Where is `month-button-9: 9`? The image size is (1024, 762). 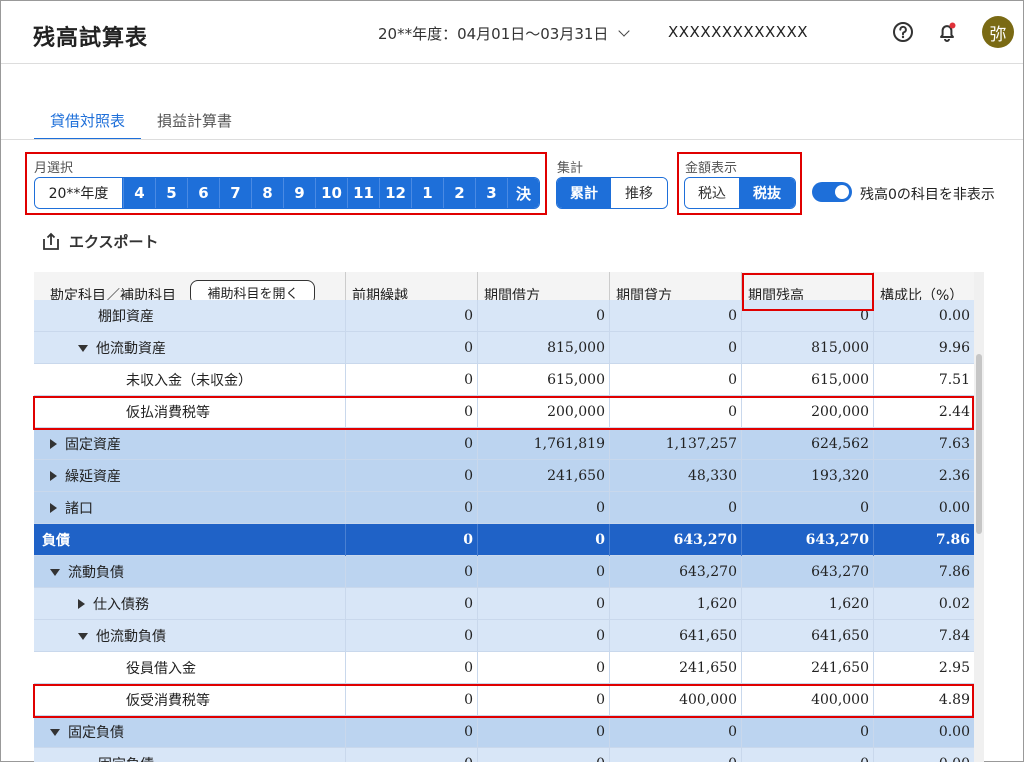 month-button-9: 9 is located at coordinates (299, 193).